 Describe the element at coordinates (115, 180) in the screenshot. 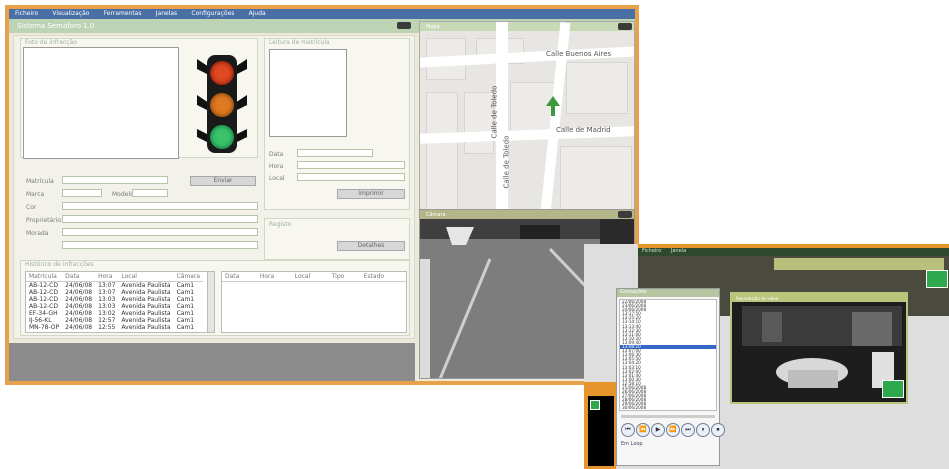

I see `plate-field` at that location.